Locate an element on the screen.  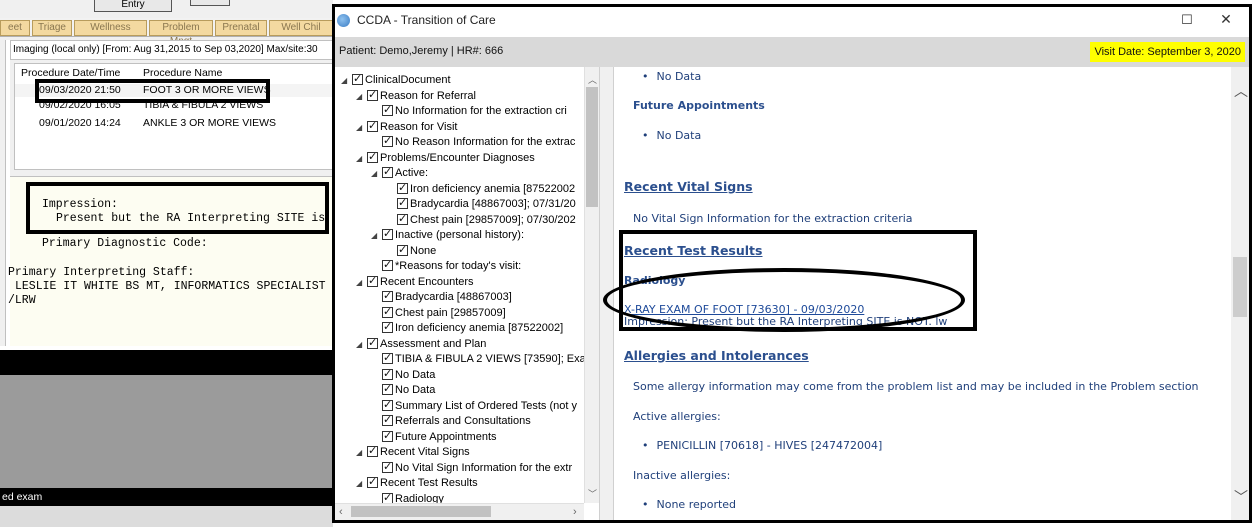
tree-item: ◢ Reason for Referral is located at coordinates (416, 96).